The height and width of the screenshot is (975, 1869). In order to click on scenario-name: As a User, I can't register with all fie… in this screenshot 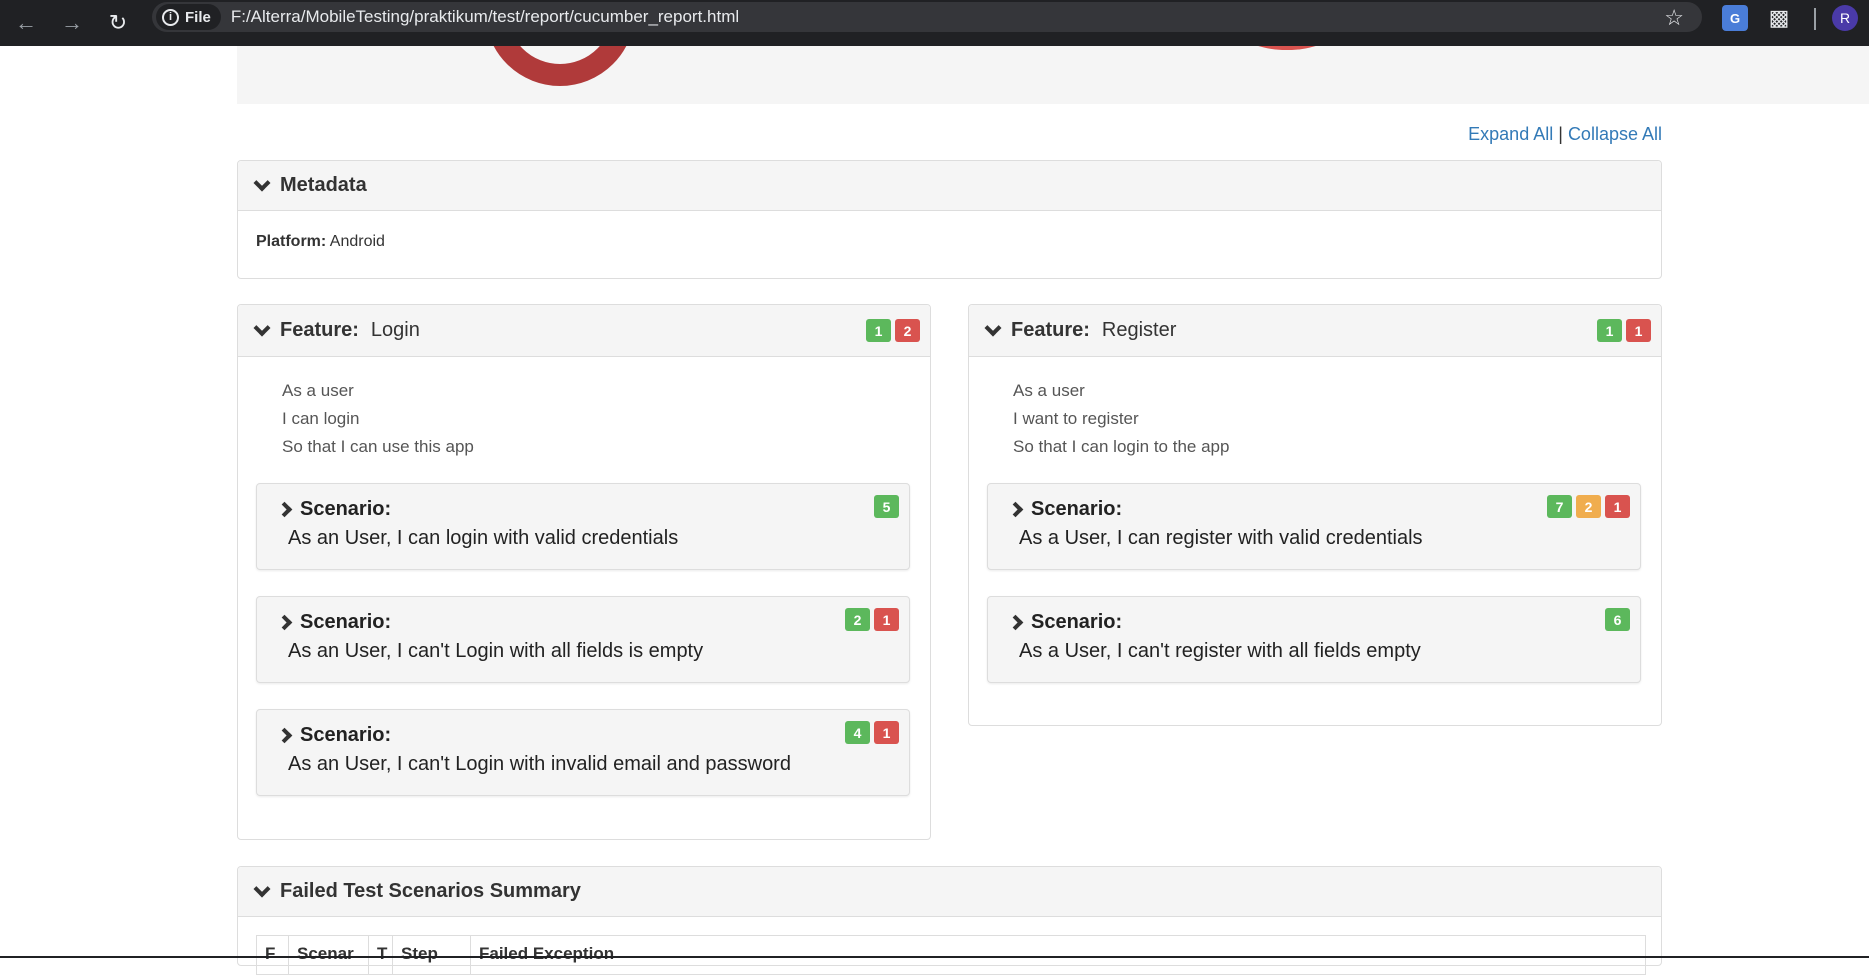, I will do `click(1220, 651)`.